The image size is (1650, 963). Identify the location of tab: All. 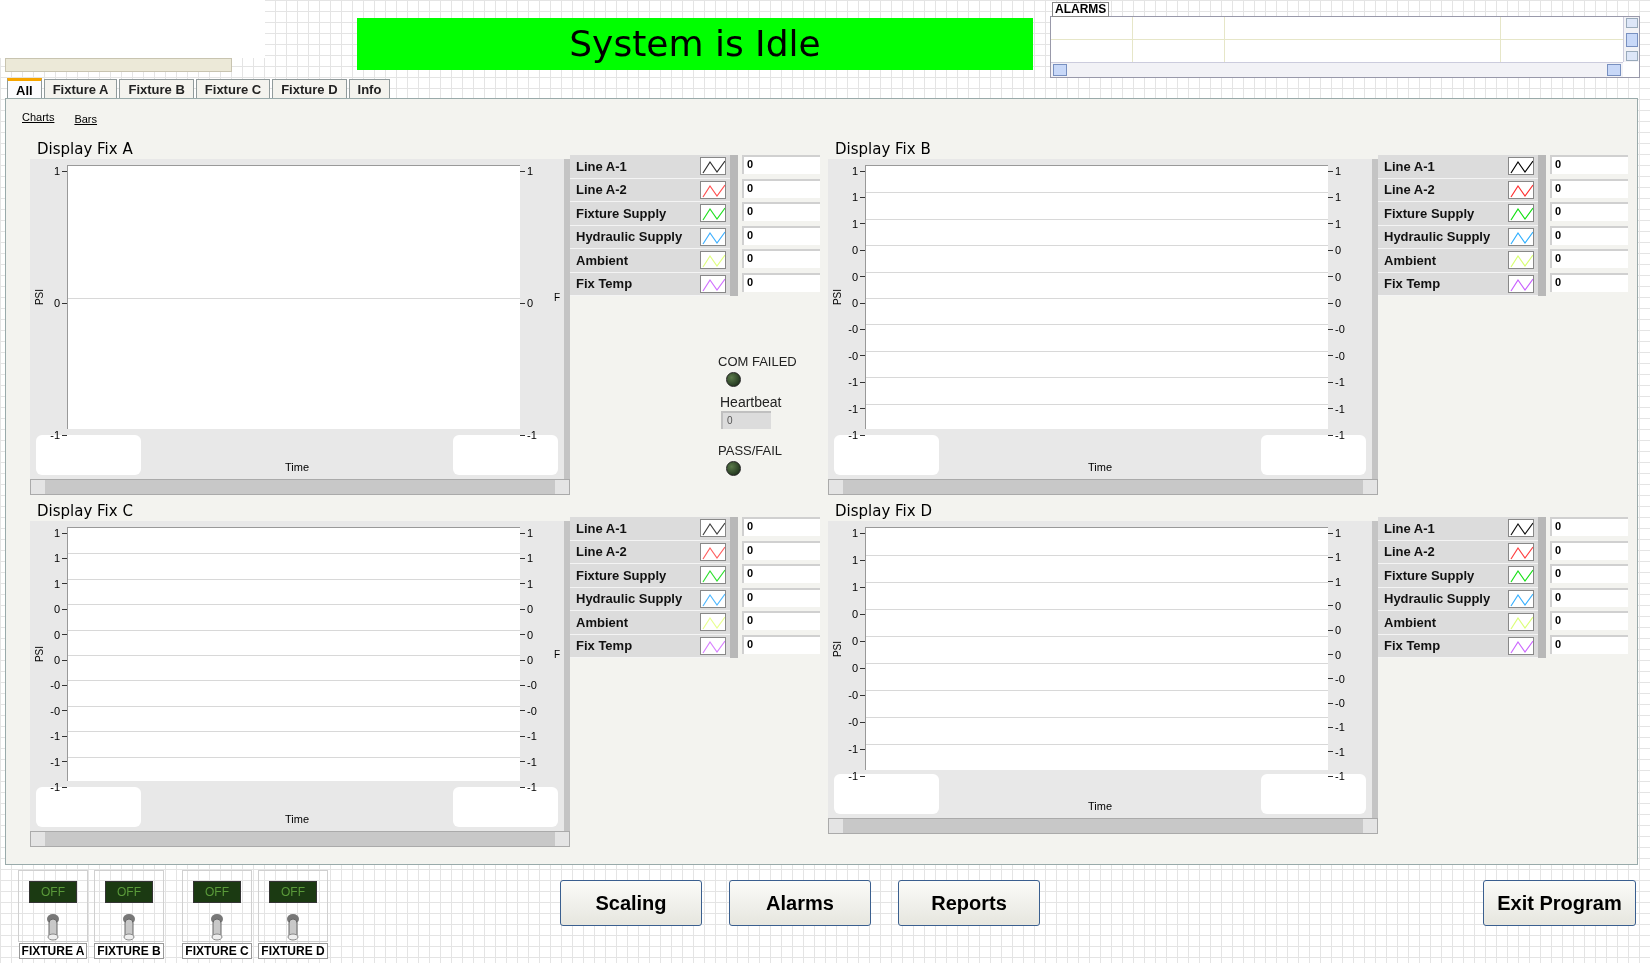
(24, 88).